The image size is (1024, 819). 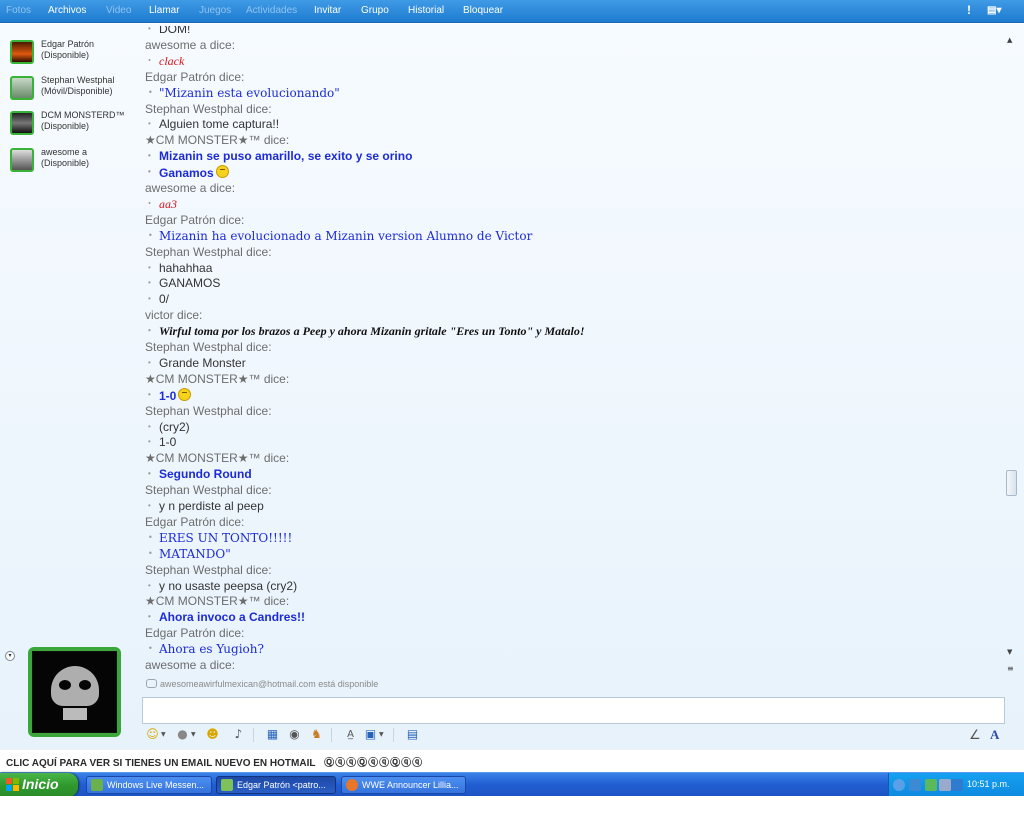 What do you see at coordinates (1012, 355) in the screenshot?
I see `history-scrollbar: ▲ ▼ ≡` at bounding box center [1012, 355].